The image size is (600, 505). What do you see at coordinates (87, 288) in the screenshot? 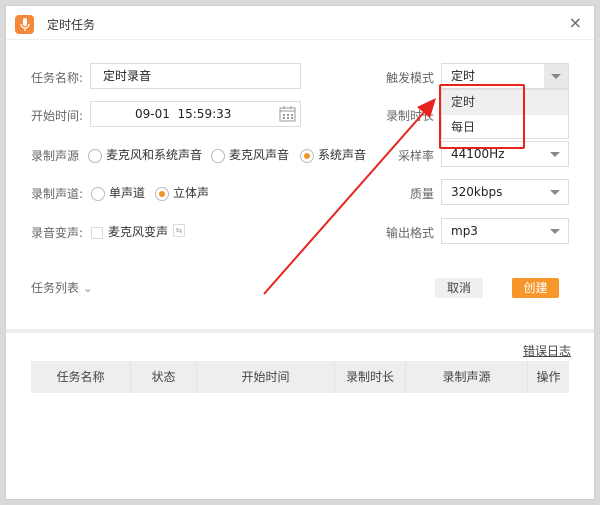
I see `chevron-down-icon: ⌄` at bounding box center [87, 288].